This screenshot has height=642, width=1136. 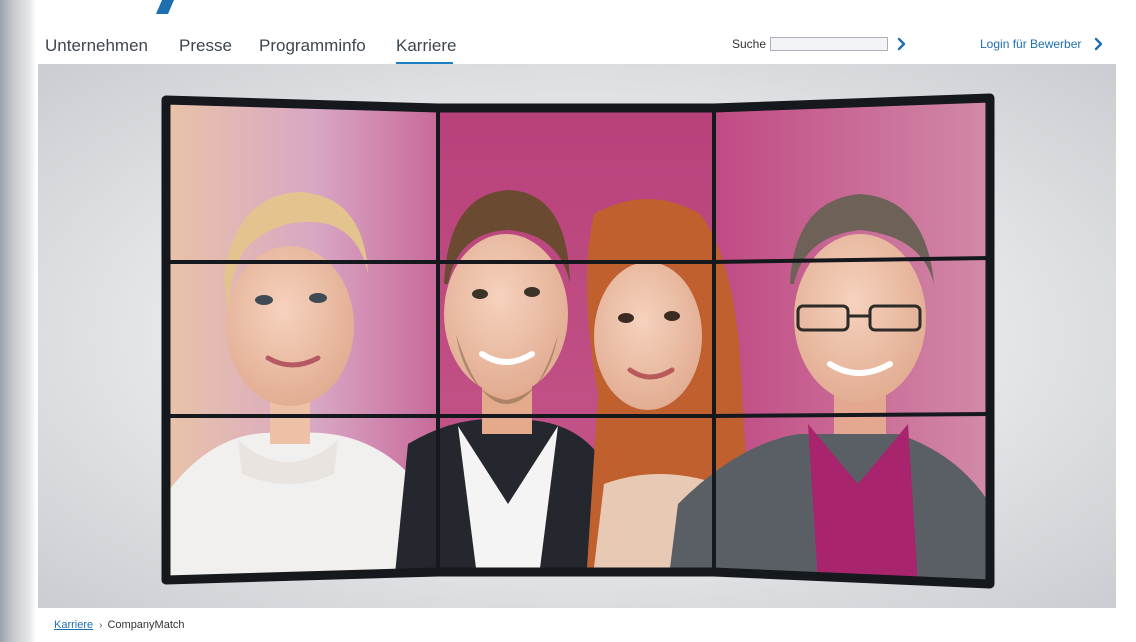 I want to click on logo, so click(x=152, y=8).